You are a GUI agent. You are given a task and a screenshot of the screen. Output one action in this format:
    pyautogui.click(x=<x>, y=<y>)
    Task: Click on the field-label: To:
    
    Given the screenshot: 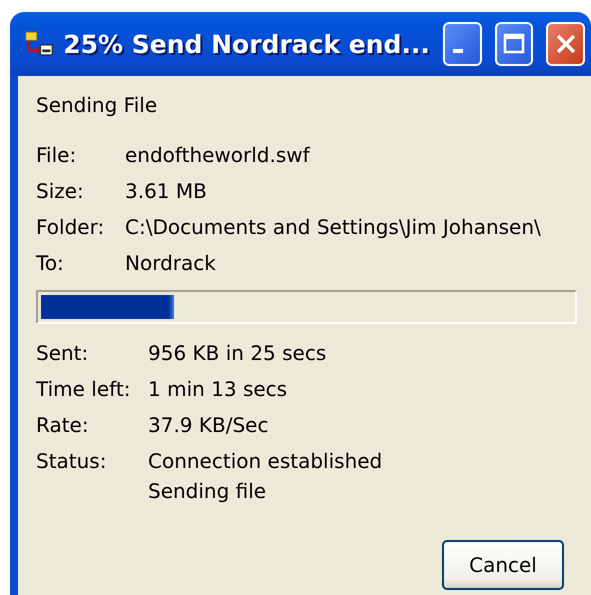 What is the action you would take?
    pyautogui.click(x=50, y=263)
    